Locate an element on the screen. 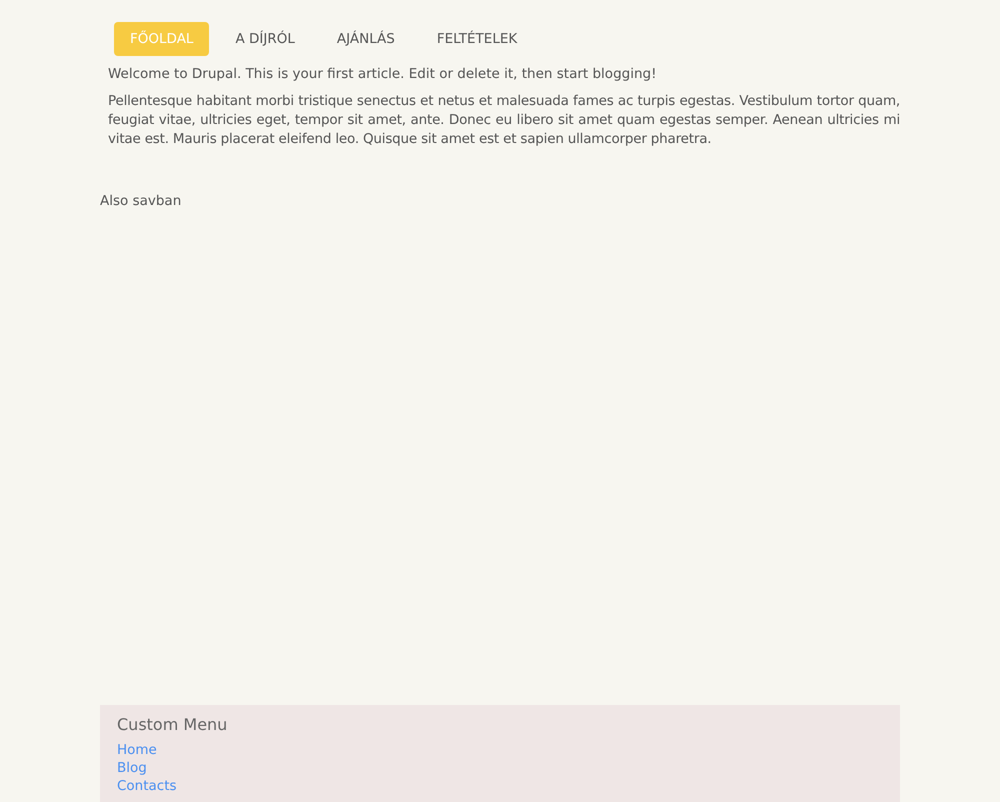 The image size is (1000, 802). footer-link: Contacts is located at coordinates (147, 786).